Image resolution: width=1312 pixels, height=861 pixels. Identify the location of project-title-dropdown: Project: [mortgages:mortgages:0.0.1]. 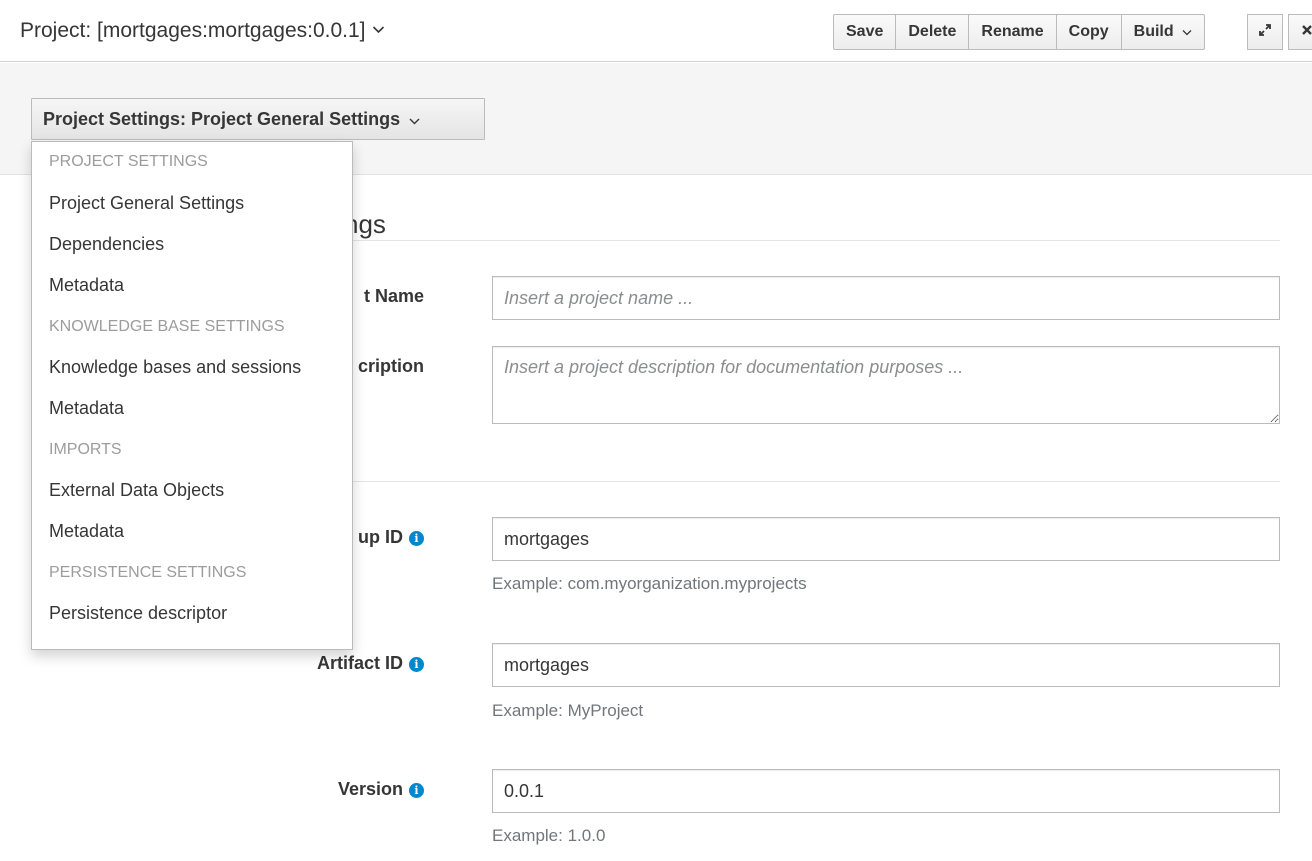
(202, 29).